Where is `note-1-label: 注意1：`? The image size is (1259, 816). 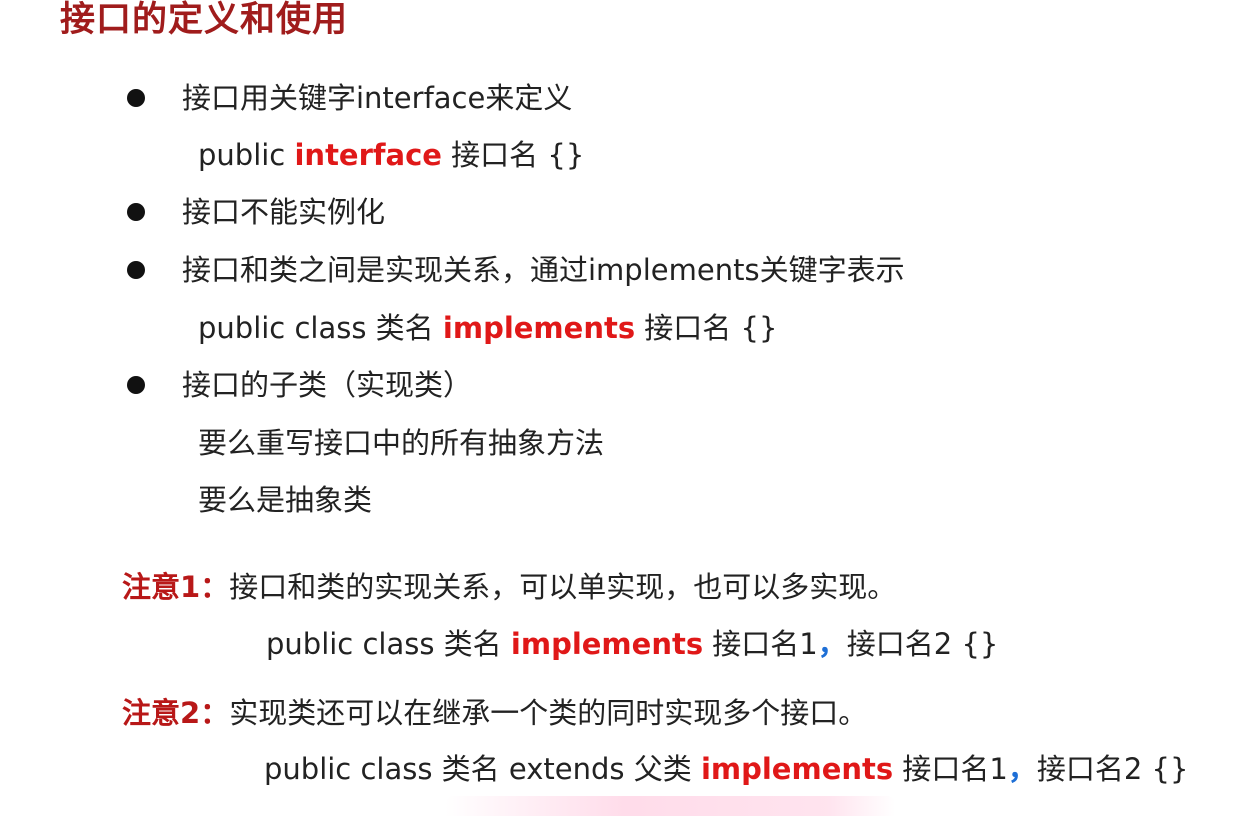
note-1-label: 注意1： is located at coordinates (176, 587).